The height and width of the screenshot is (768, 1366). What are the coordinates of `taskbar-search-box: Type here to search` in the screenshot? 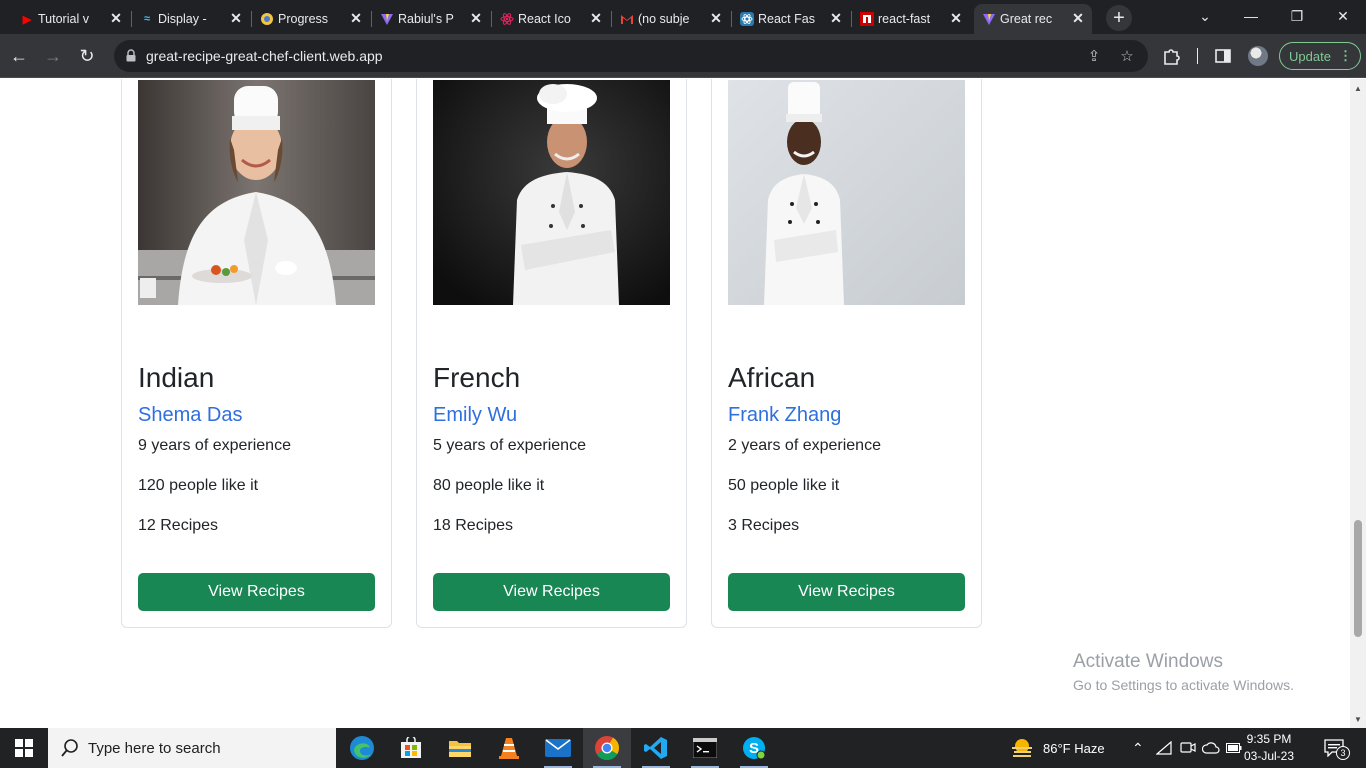 It's located at (192, 748).